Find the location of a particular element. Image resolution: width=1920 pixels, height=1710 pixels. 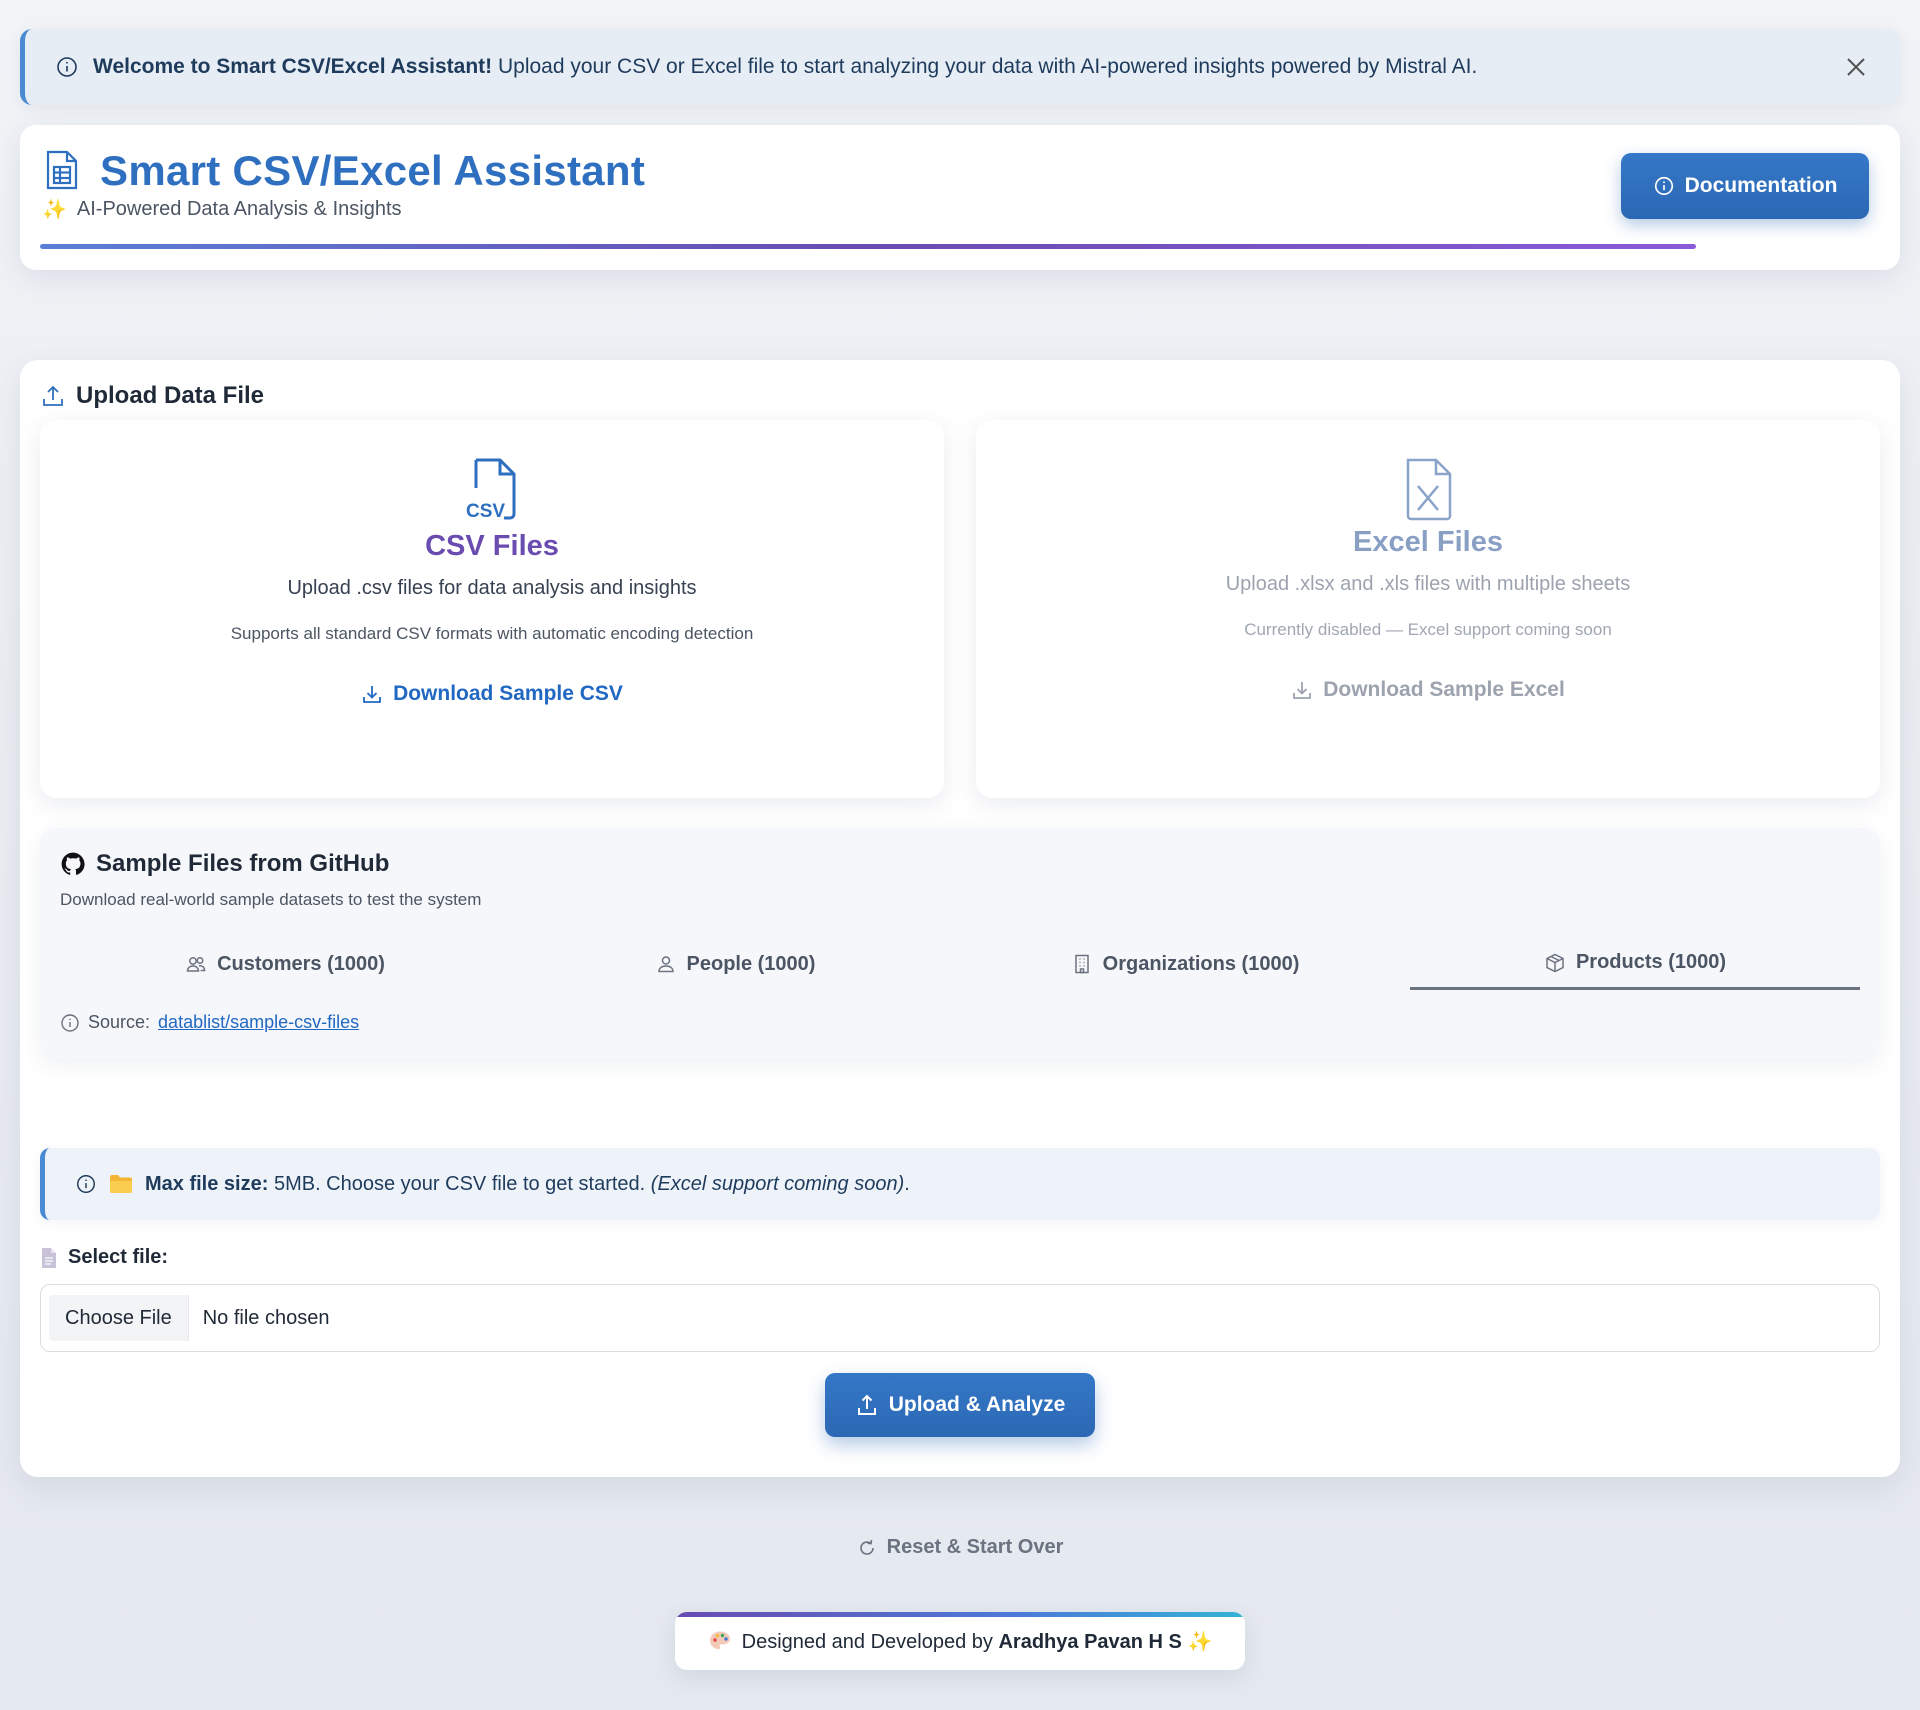

download-sample-csv-link: Download Sample CSV is located at coordinates (492, 694).